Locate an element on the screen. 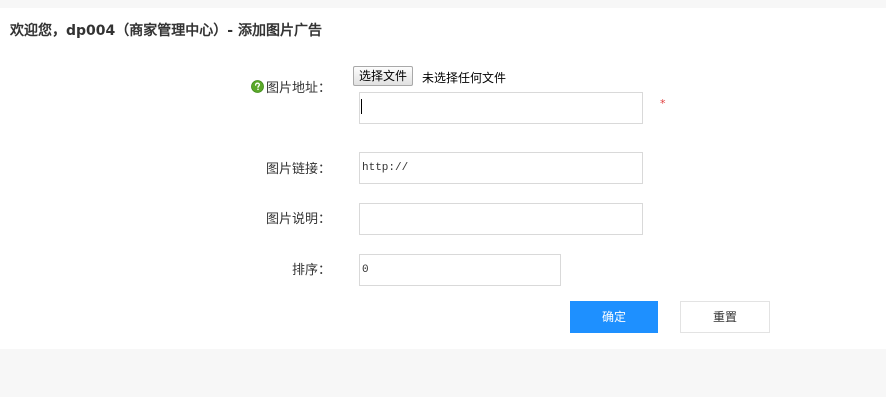 Image resolution: width=886 pixels, height=397 pixels. choose-file-button: 选择文件 is located at coordinates (383, 76).